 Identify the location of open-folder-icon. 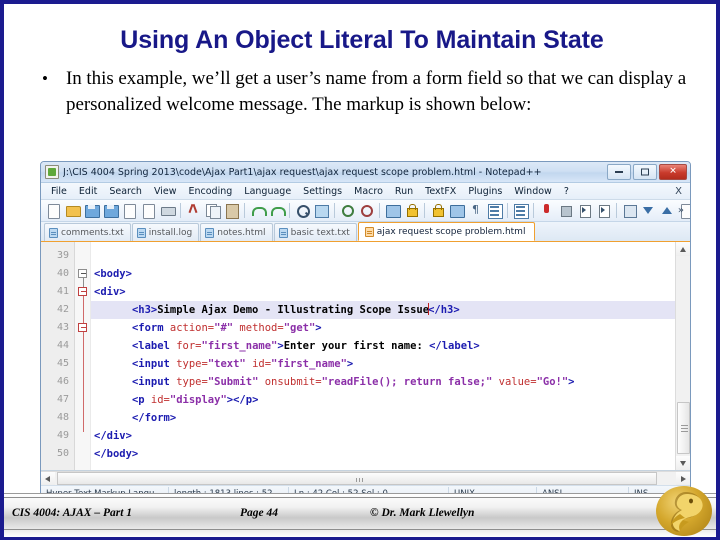
(72, 210).